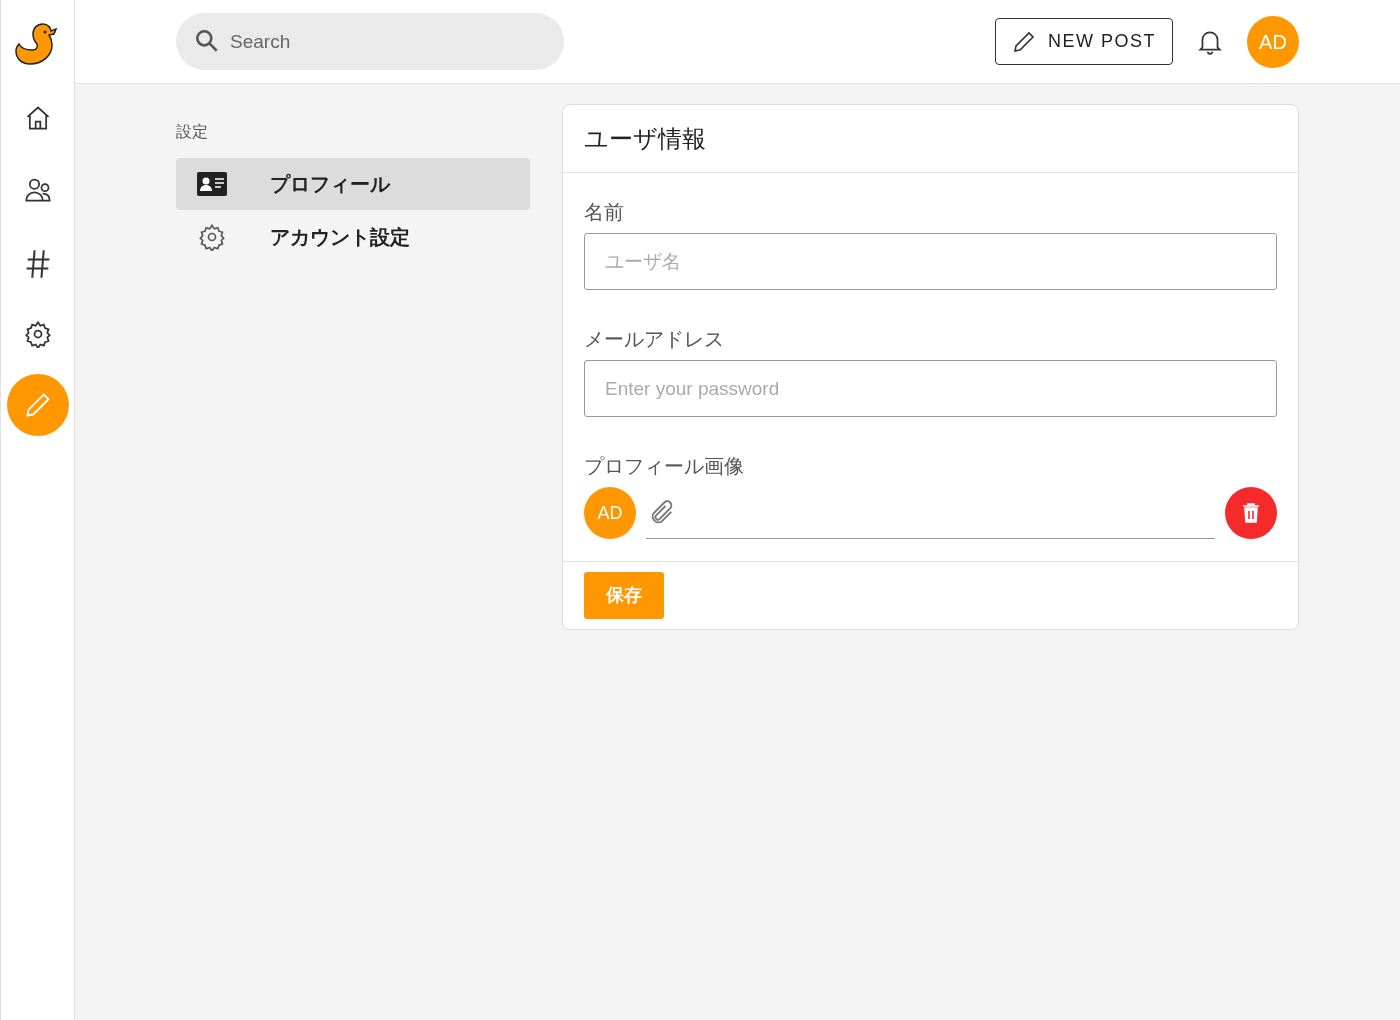  What do you see at coordinates (353, 237) in the screenshot?
I see `settings-menu-item: アカウント設定` at bounding box center [353, 237].